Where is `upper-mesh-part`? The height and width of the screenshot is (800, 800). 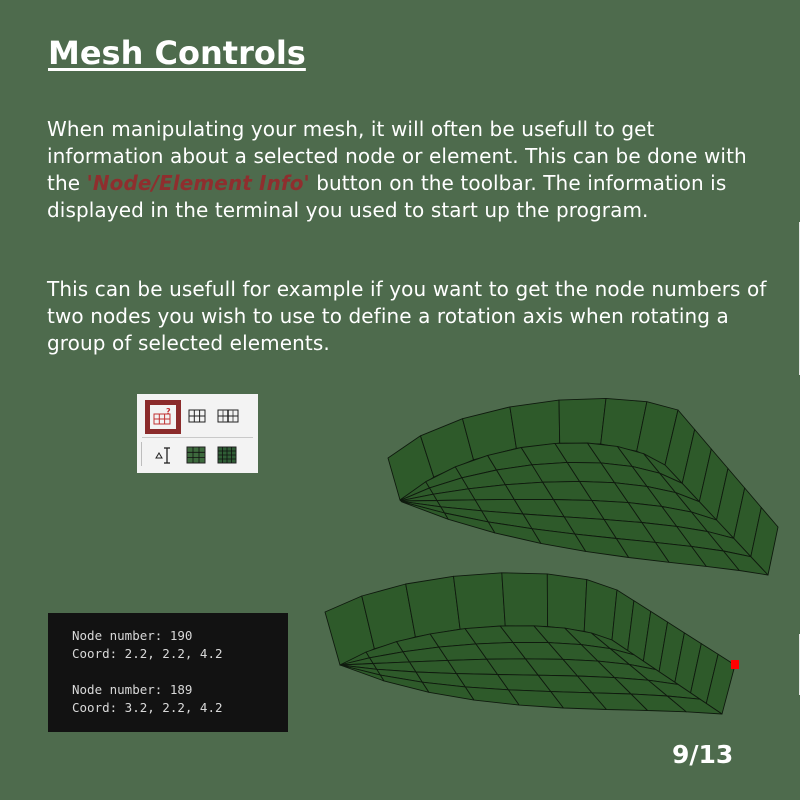
upper-mesh-part is located at coordinates (583, 486).